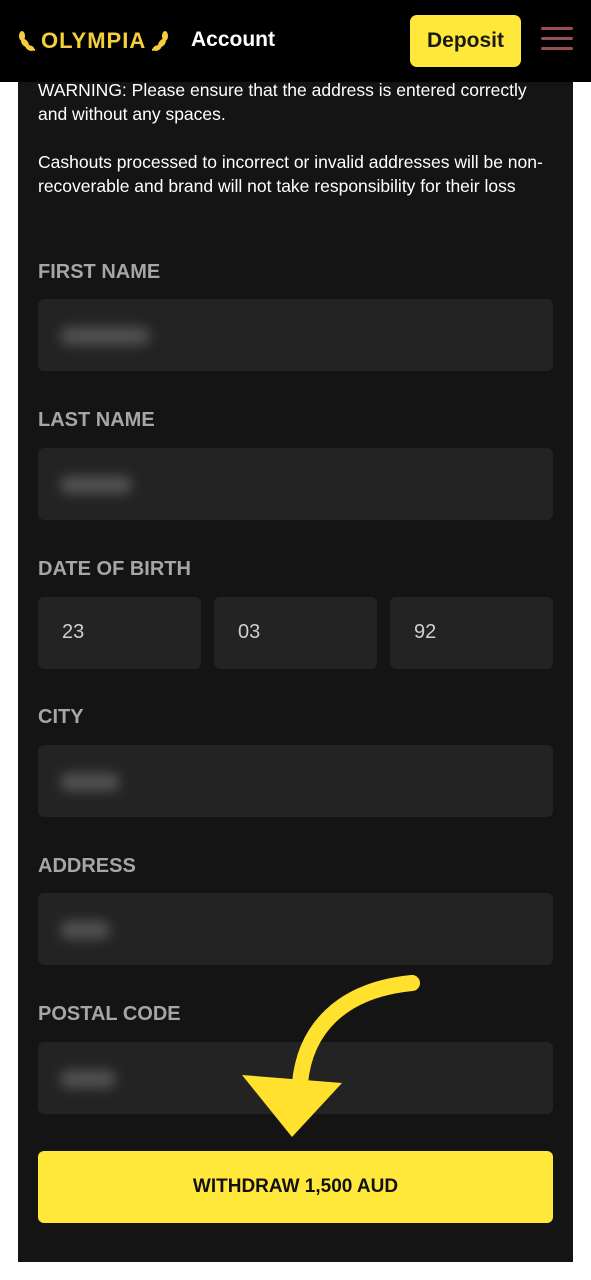 Image resolution: width=591 pixels, height=1280 pixels. Describe the element at coordinates (295, 484) in the screenshot. I see `last-name-field` at that location.